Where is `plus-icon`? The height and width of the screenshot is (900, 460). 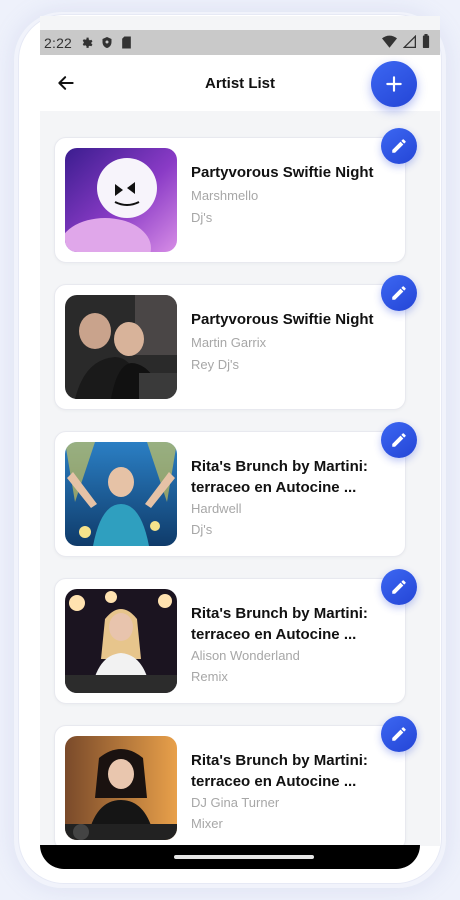
plus-icon is located at coordinates (394, 84).